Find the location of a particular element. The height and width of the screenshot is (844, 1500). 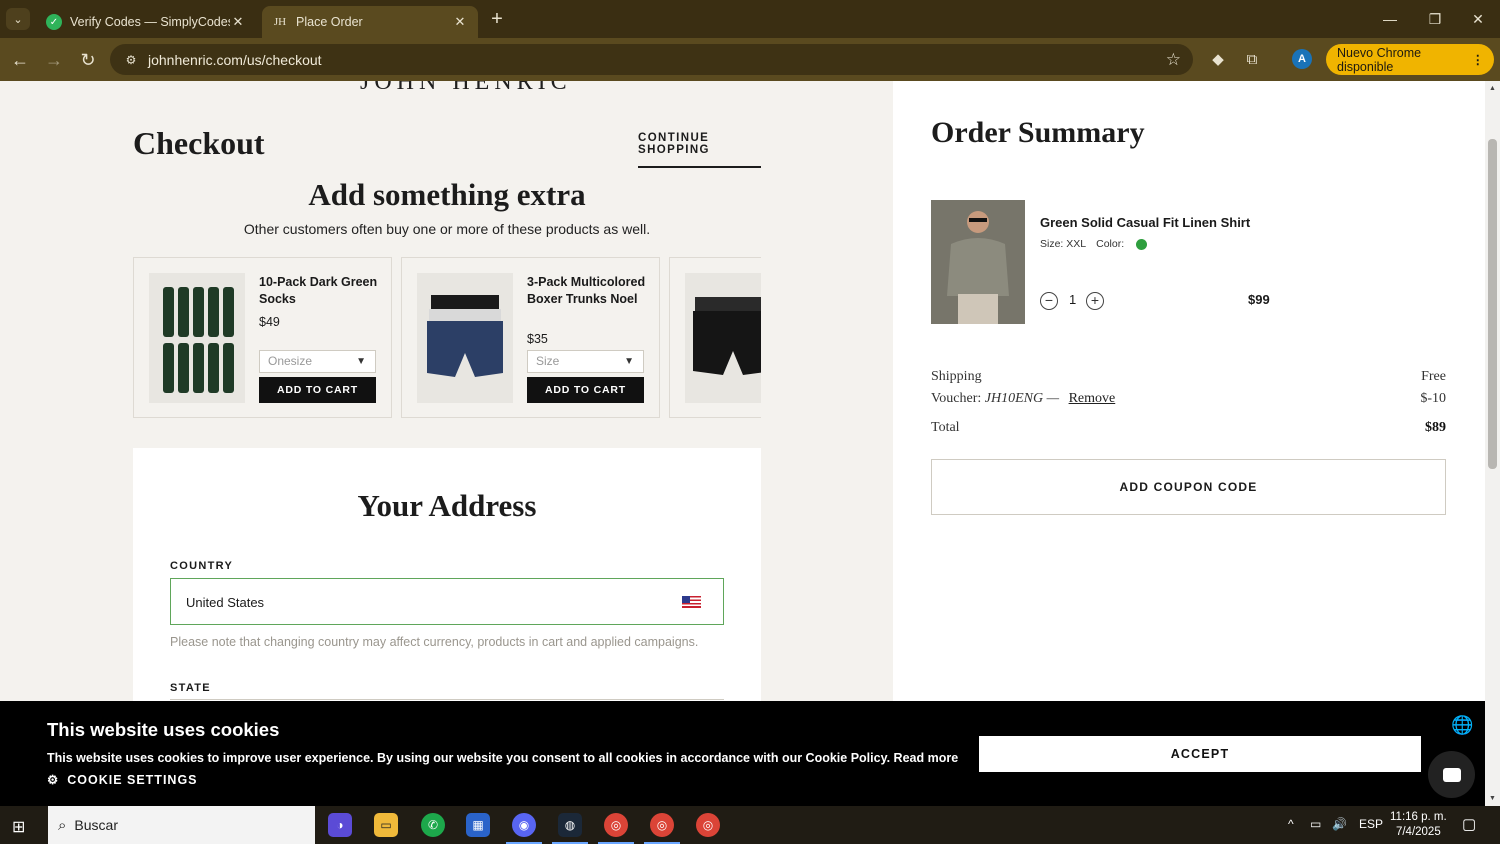

scroll-up-icon: ▲ is located at coordinates (1492, 89).